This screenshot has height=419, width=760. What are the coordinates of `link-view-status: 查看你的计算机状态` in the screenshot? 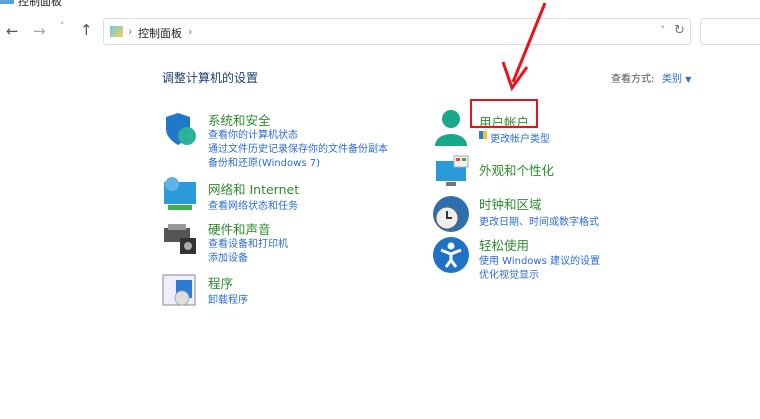 It's located at (253, 133).